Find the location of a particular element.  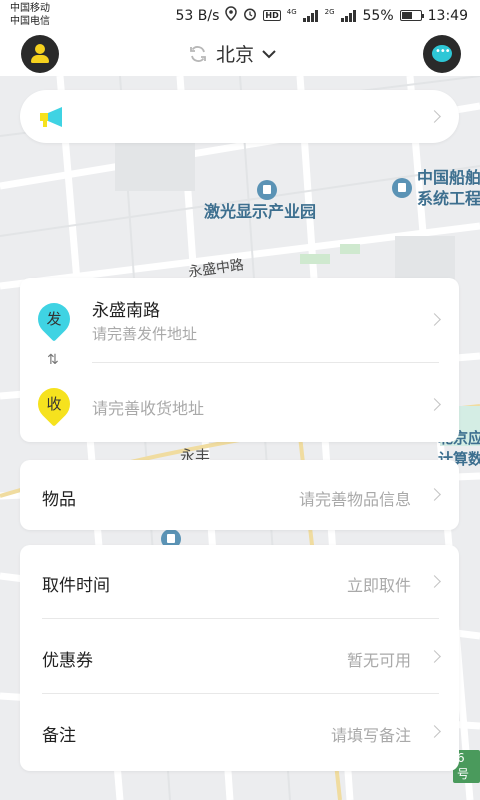

poi-label-2b: 系统工程 is located at coordinates (448, 198).